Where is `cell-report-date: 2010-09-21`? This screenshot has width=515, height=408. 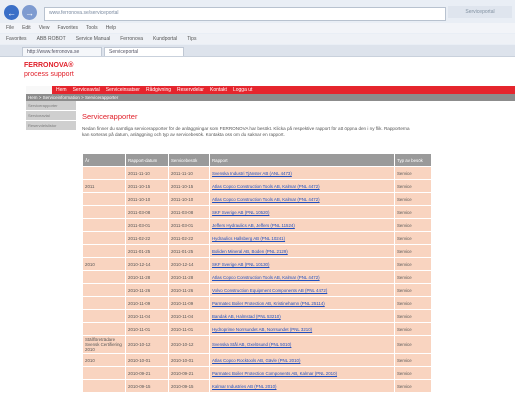
cell-report-date: 2010-09-21 is located at coordinates (147, 373).